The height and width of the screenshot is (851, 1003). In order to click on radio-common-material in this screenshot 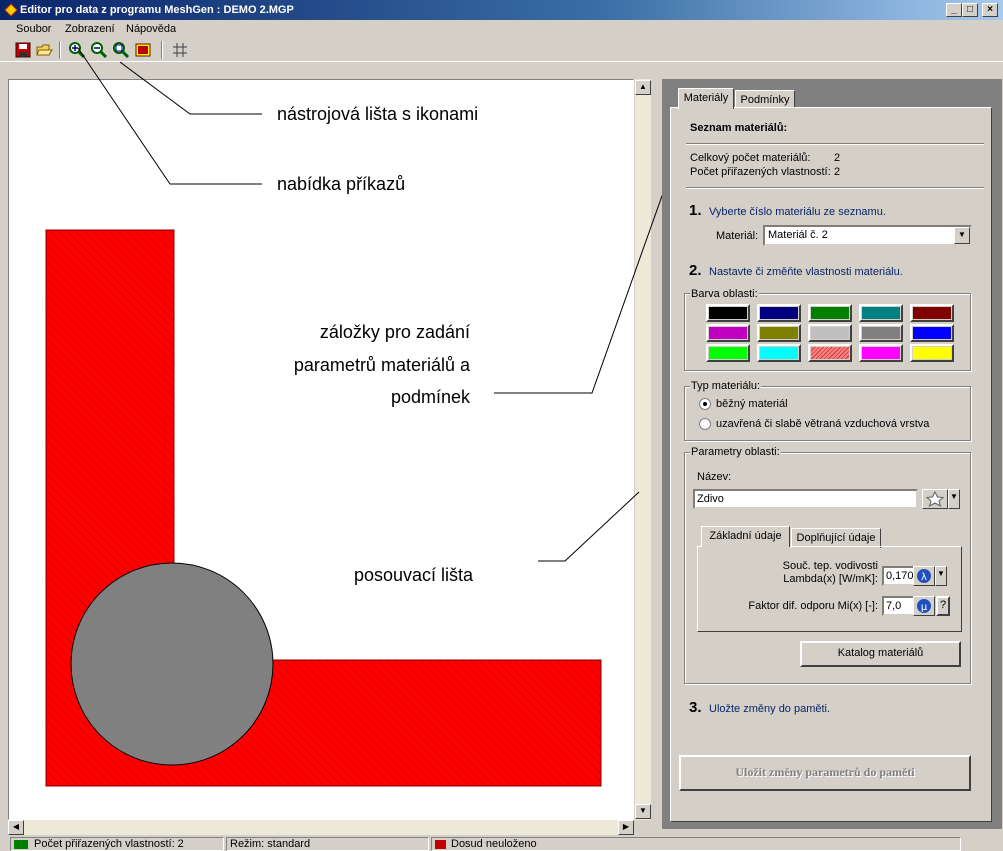, I will do `click(705, 404)`.